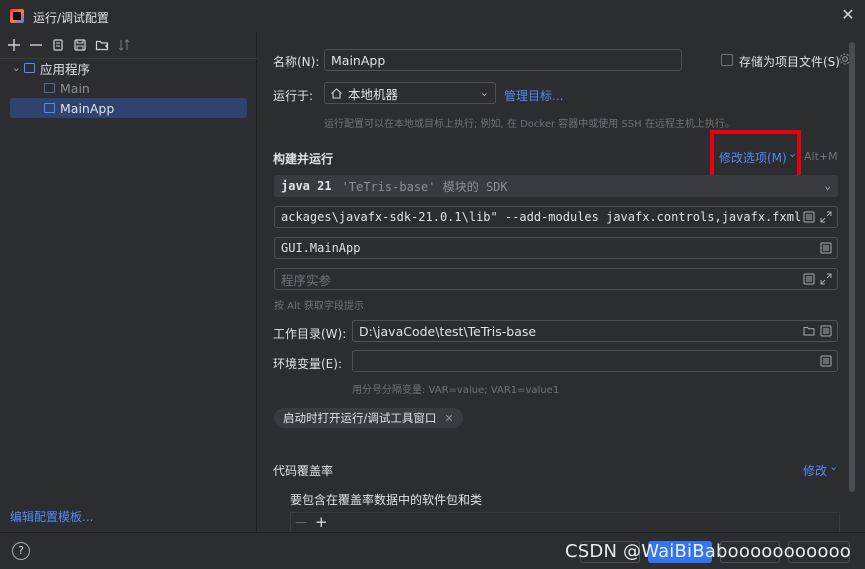 Image resolution: width=865 pixels, height=569 pixels. What do you see at coordinates (128, 88) in the screenshot?
I see `tree-item-main: Main` at bounding box center [128, 88].